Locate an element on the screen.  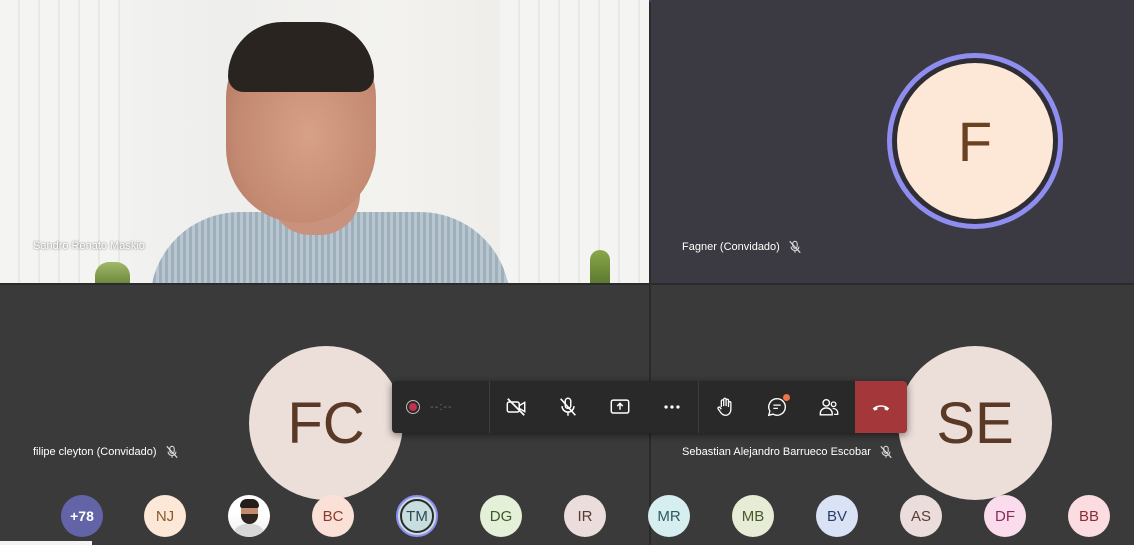
more-options-button is located at coordinates (672, 407).